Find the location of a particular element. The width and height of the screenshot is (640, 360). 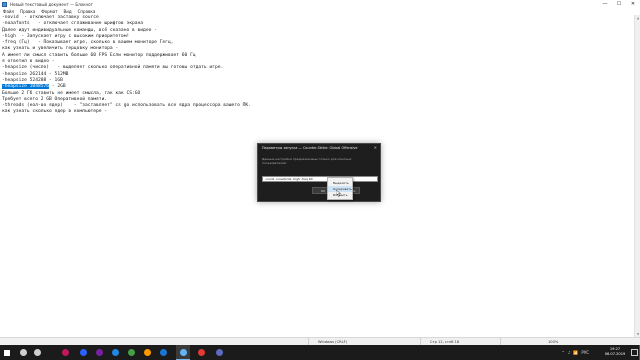

line-text: -heapsize 524288 - 1GB is located at coordinates (32, 80).